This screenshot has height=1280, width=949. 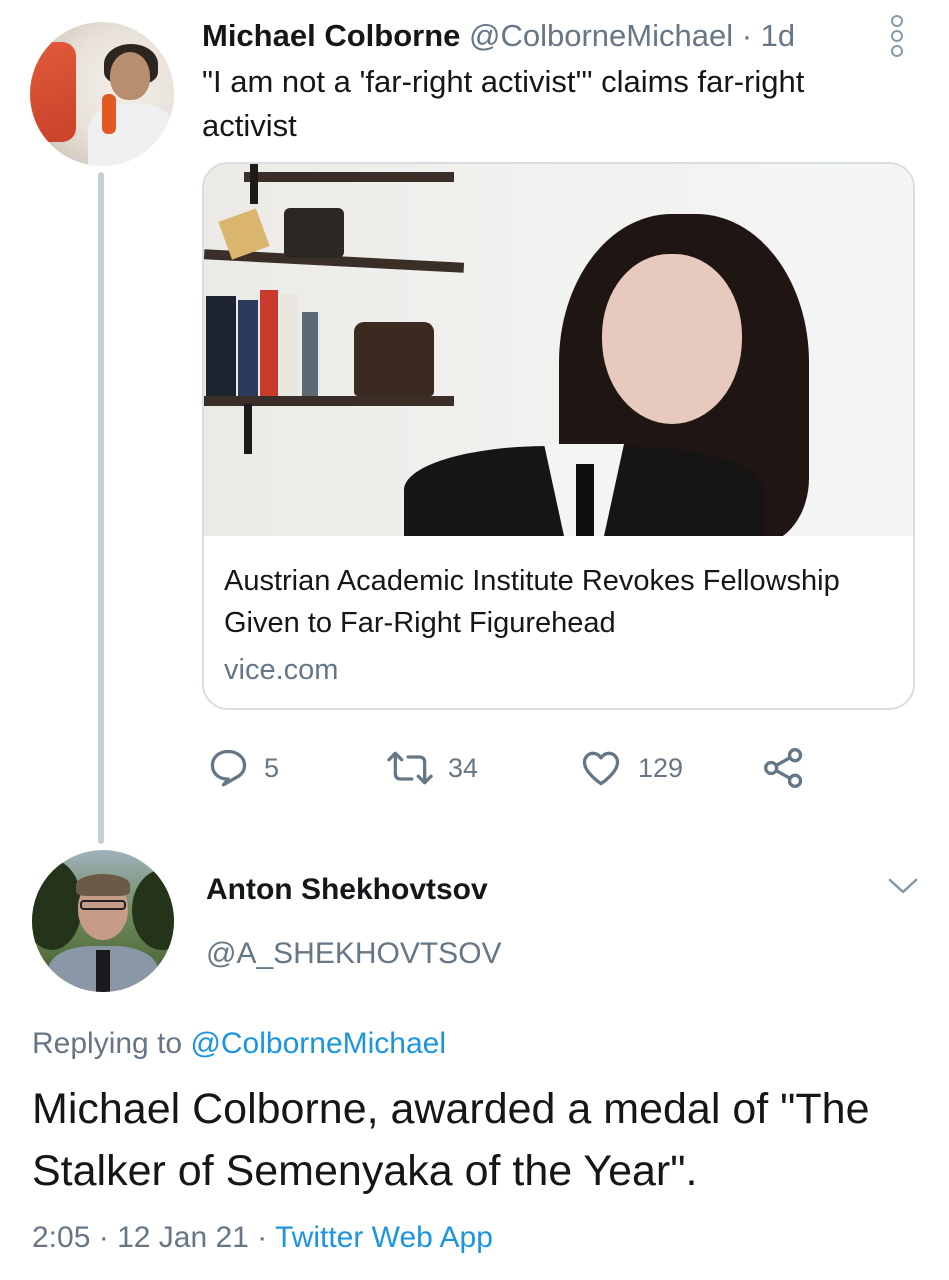 What do you see at coordinates (778, 35) in the screenshot?
I see `tweet-time: 1d` at bounding box center [778, 35].